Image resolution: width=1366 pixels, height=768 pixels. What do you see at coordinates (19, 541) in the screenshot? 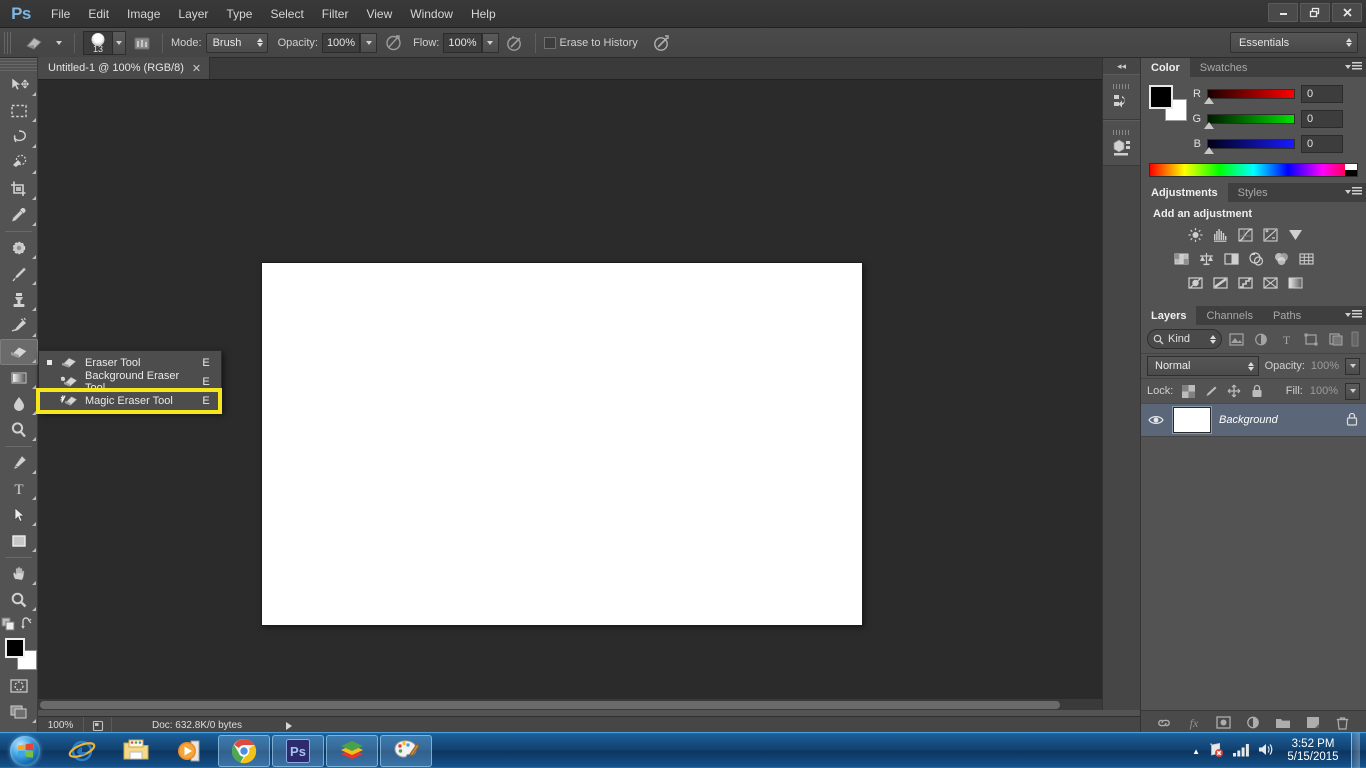
I see `rectangle-tool` at bounding box center [19, 541].